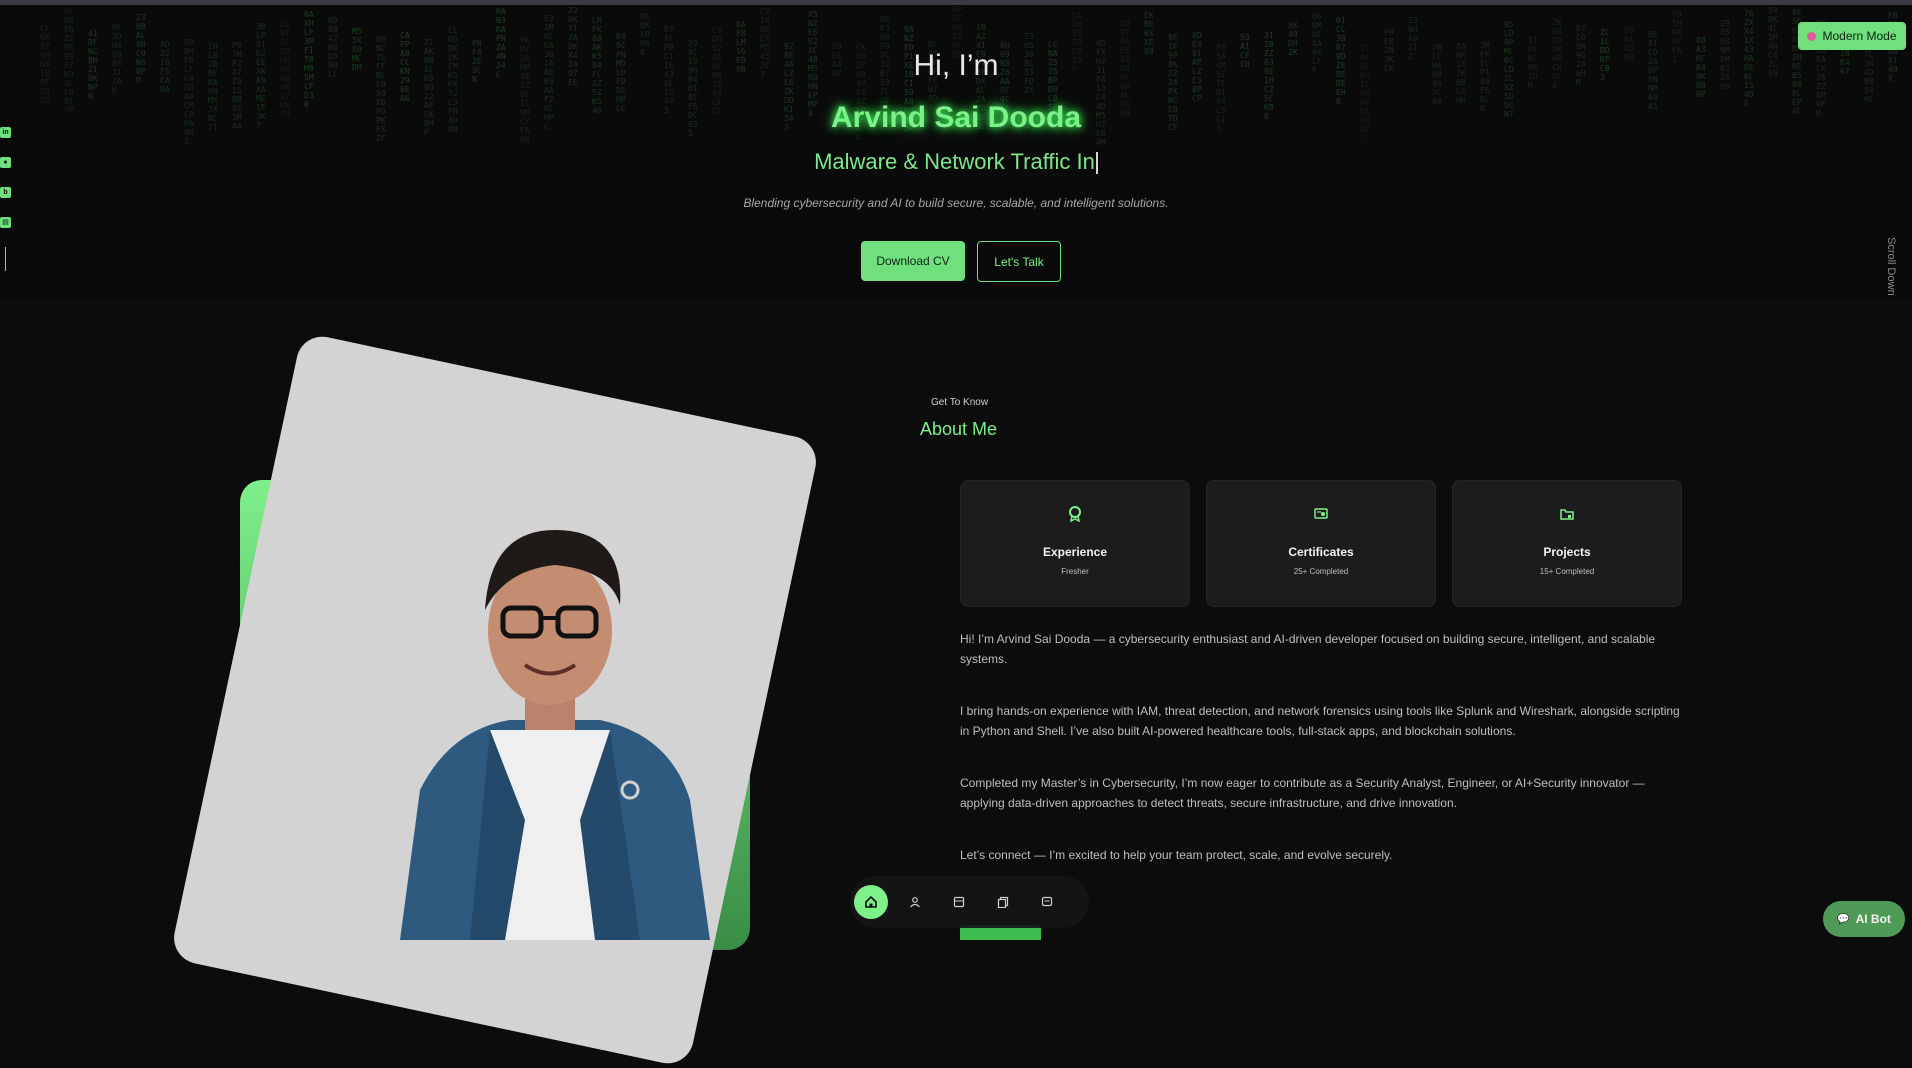  What do you see at coordinates (1567, 543) in the screenshot?
I see `projects-card: Projects 15+ Completed` at bounding box center [1567, 543].